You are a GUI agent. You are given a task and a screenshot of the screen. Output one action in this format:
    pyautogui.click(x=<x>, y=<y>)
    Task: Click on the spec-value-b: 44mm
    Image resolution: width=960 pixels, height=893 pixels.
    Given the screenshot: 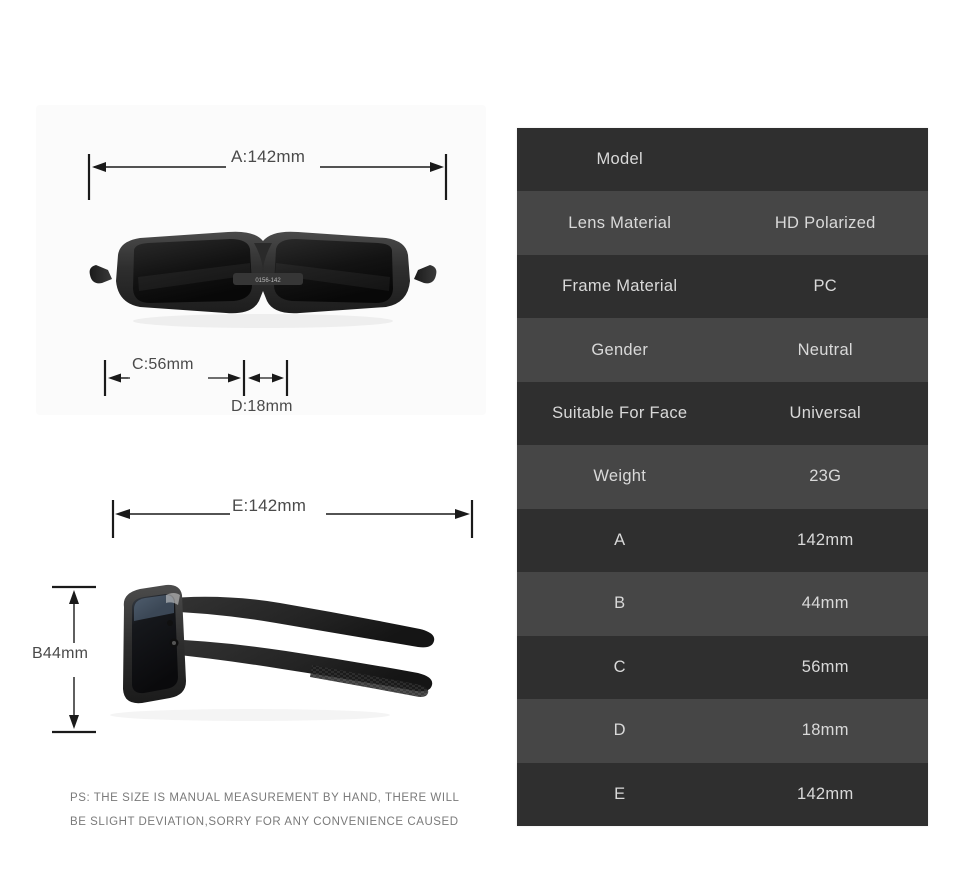 What is the action you would take?
    pyautogui.click(x=825, y=603)
    